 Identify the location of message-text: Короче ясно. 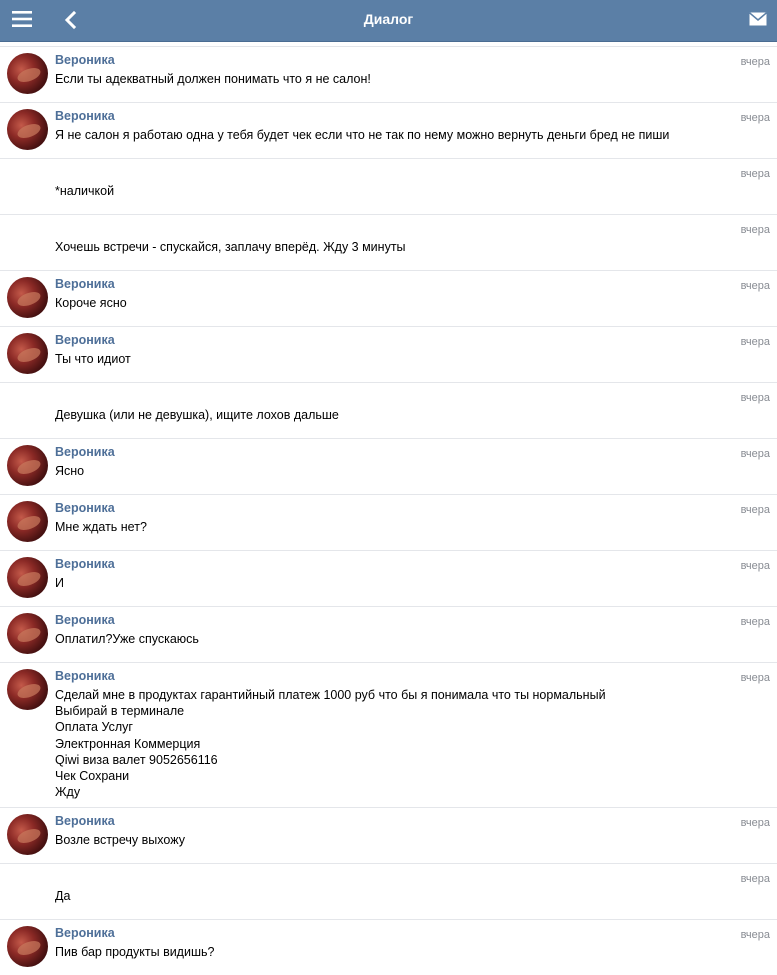
(91, 303).